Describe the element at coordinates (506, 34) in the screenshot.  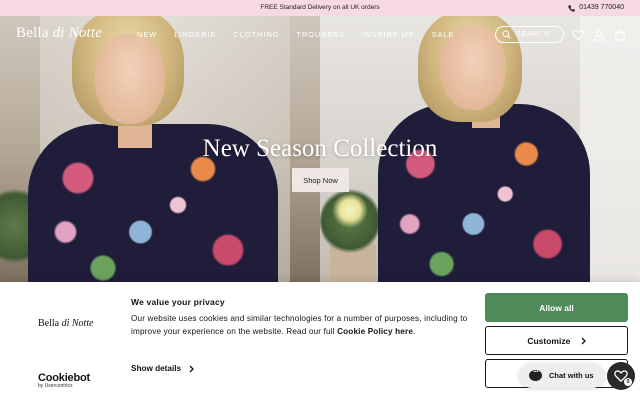
I see `search-icon` at that location.